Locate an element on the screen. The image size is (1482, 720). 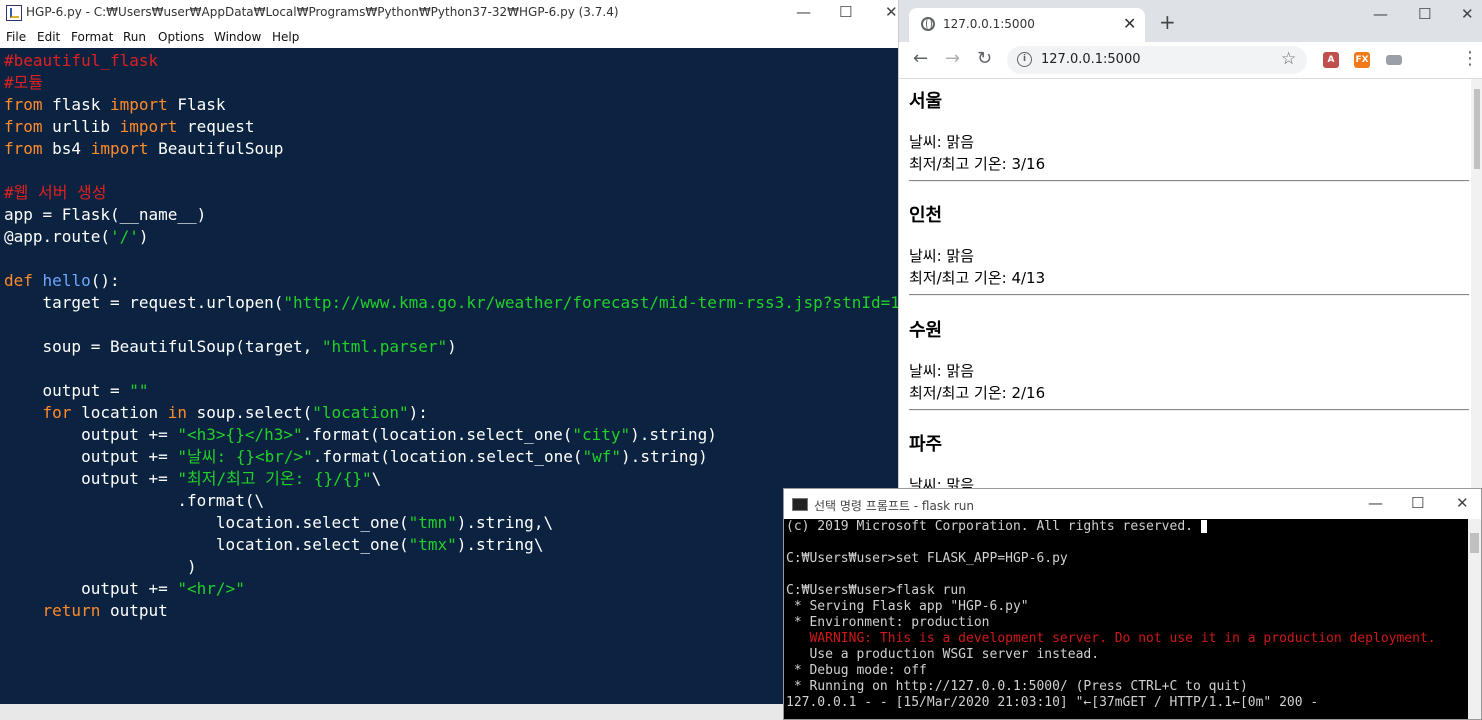
pdf-extension-icon: A is located at coordinates (1331, 60).